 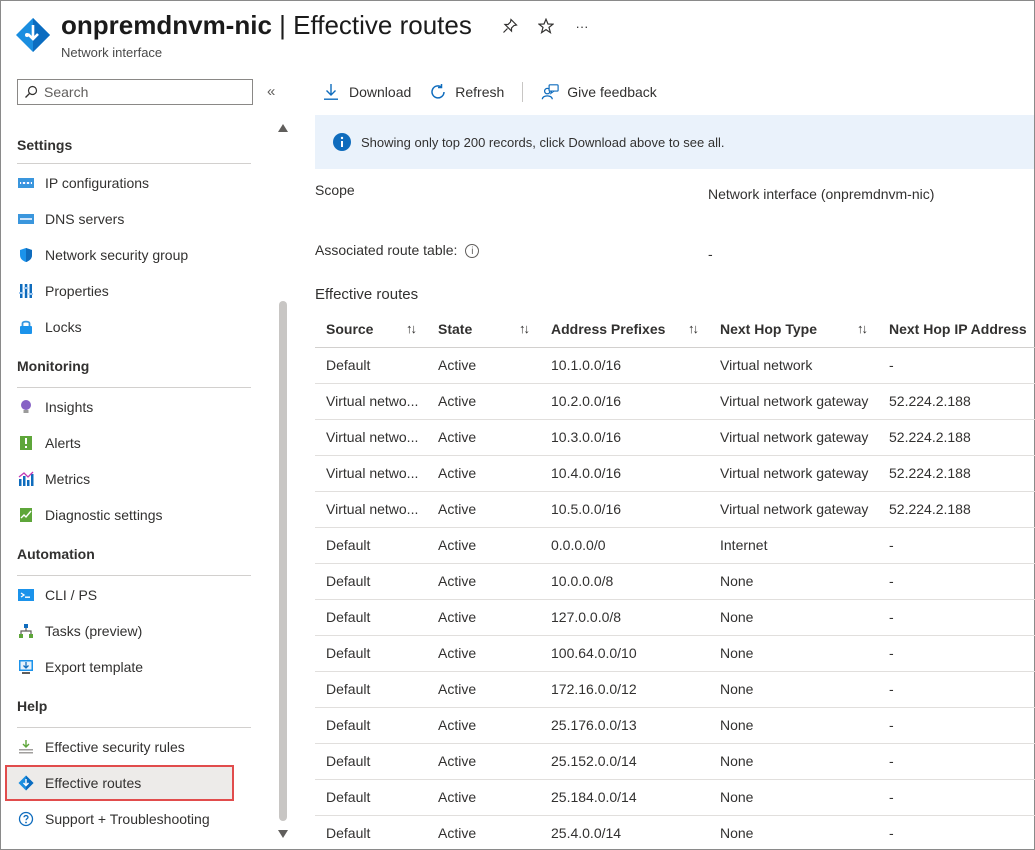 What do you see at coordinates (675, 653) in the screenshot?
I see `table-row: Default Active 100.64.0.0/10 None -` at bounding box center [675, 653].